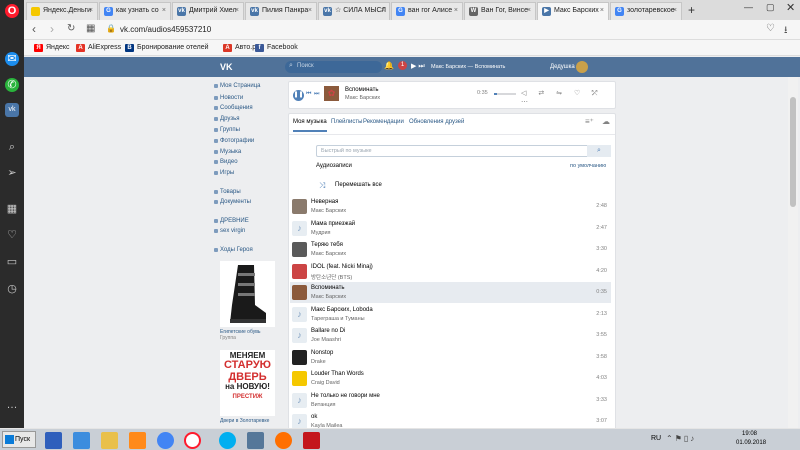 The width and height of the screenshot is (800, 450). Describe the element at coordinates (224, 173) in the screenshot. I see `sidebar-item-8: Игры` at that location.